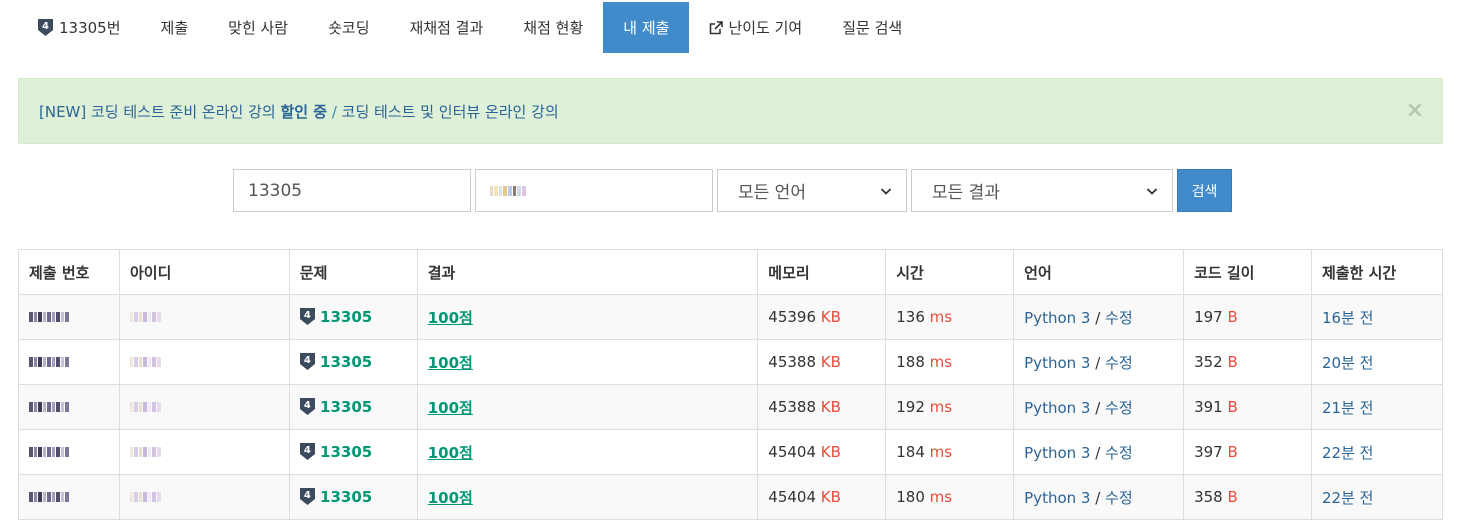  What do you see at coordinates (910, 497) in the screenshot?
I see `time-value: 180` at bounding box center [910, 497].